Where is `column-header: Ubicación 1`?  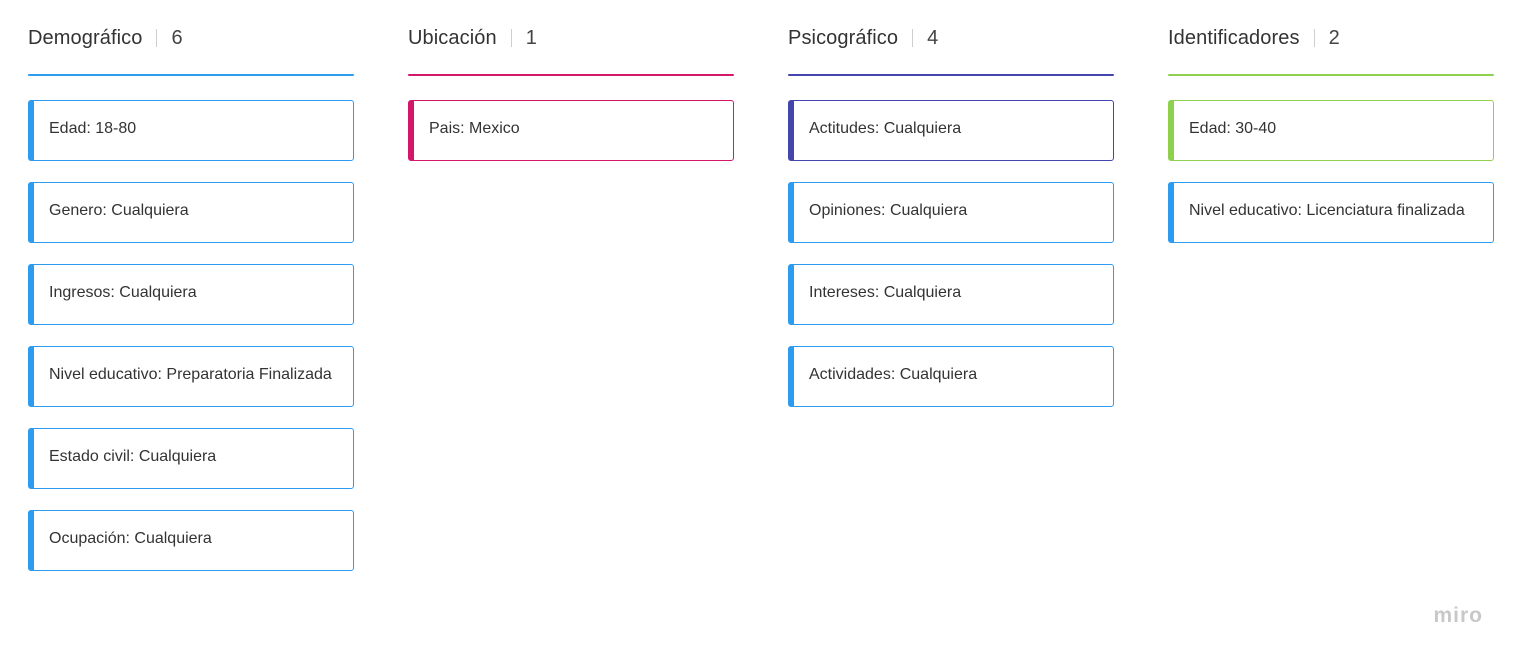 column-header: Ubicación 1 is located at coordinates (571, 38).